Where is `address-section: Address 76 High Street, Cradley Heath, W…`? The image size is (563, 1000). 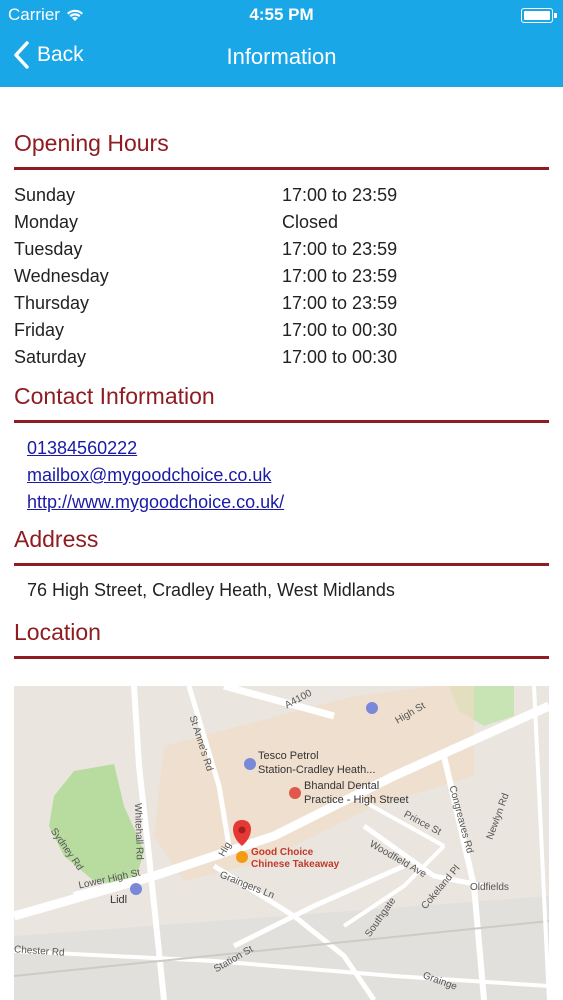 address-section: Address 76 High Street, Cradley Heath, W… is located at coordinates (281, 563).